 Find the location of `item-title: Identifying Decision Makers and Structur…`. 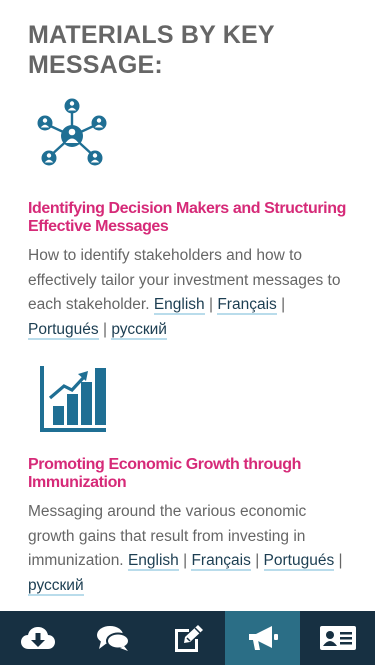

item-title: Identifying Decision Makers and Structur… is located at coordinates (187, 217).